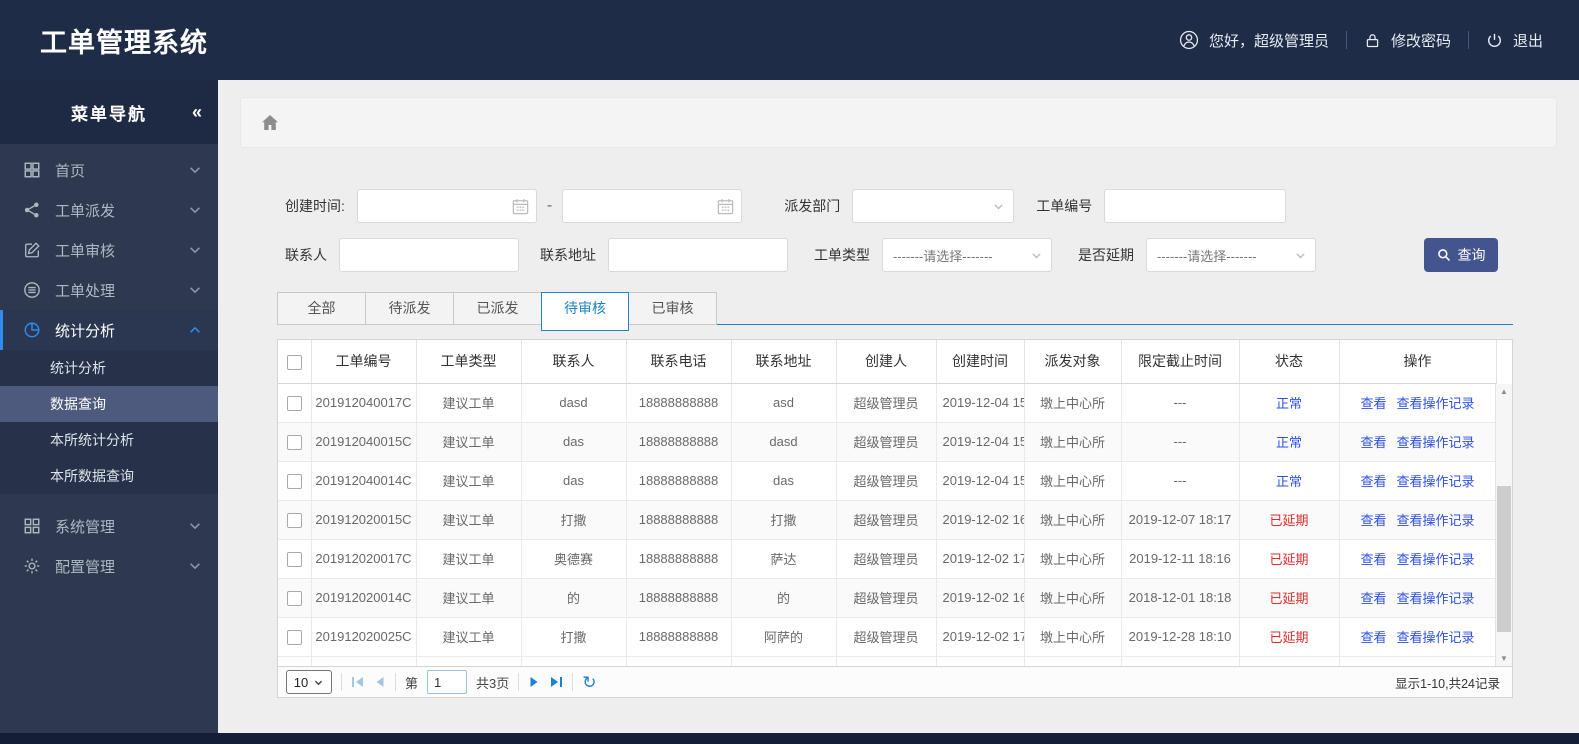 The image size is (1579, 744). Describe the element at coordinates (967, 255) in the screenshot. I see `order-type-select: -------请选择-------` at that location.